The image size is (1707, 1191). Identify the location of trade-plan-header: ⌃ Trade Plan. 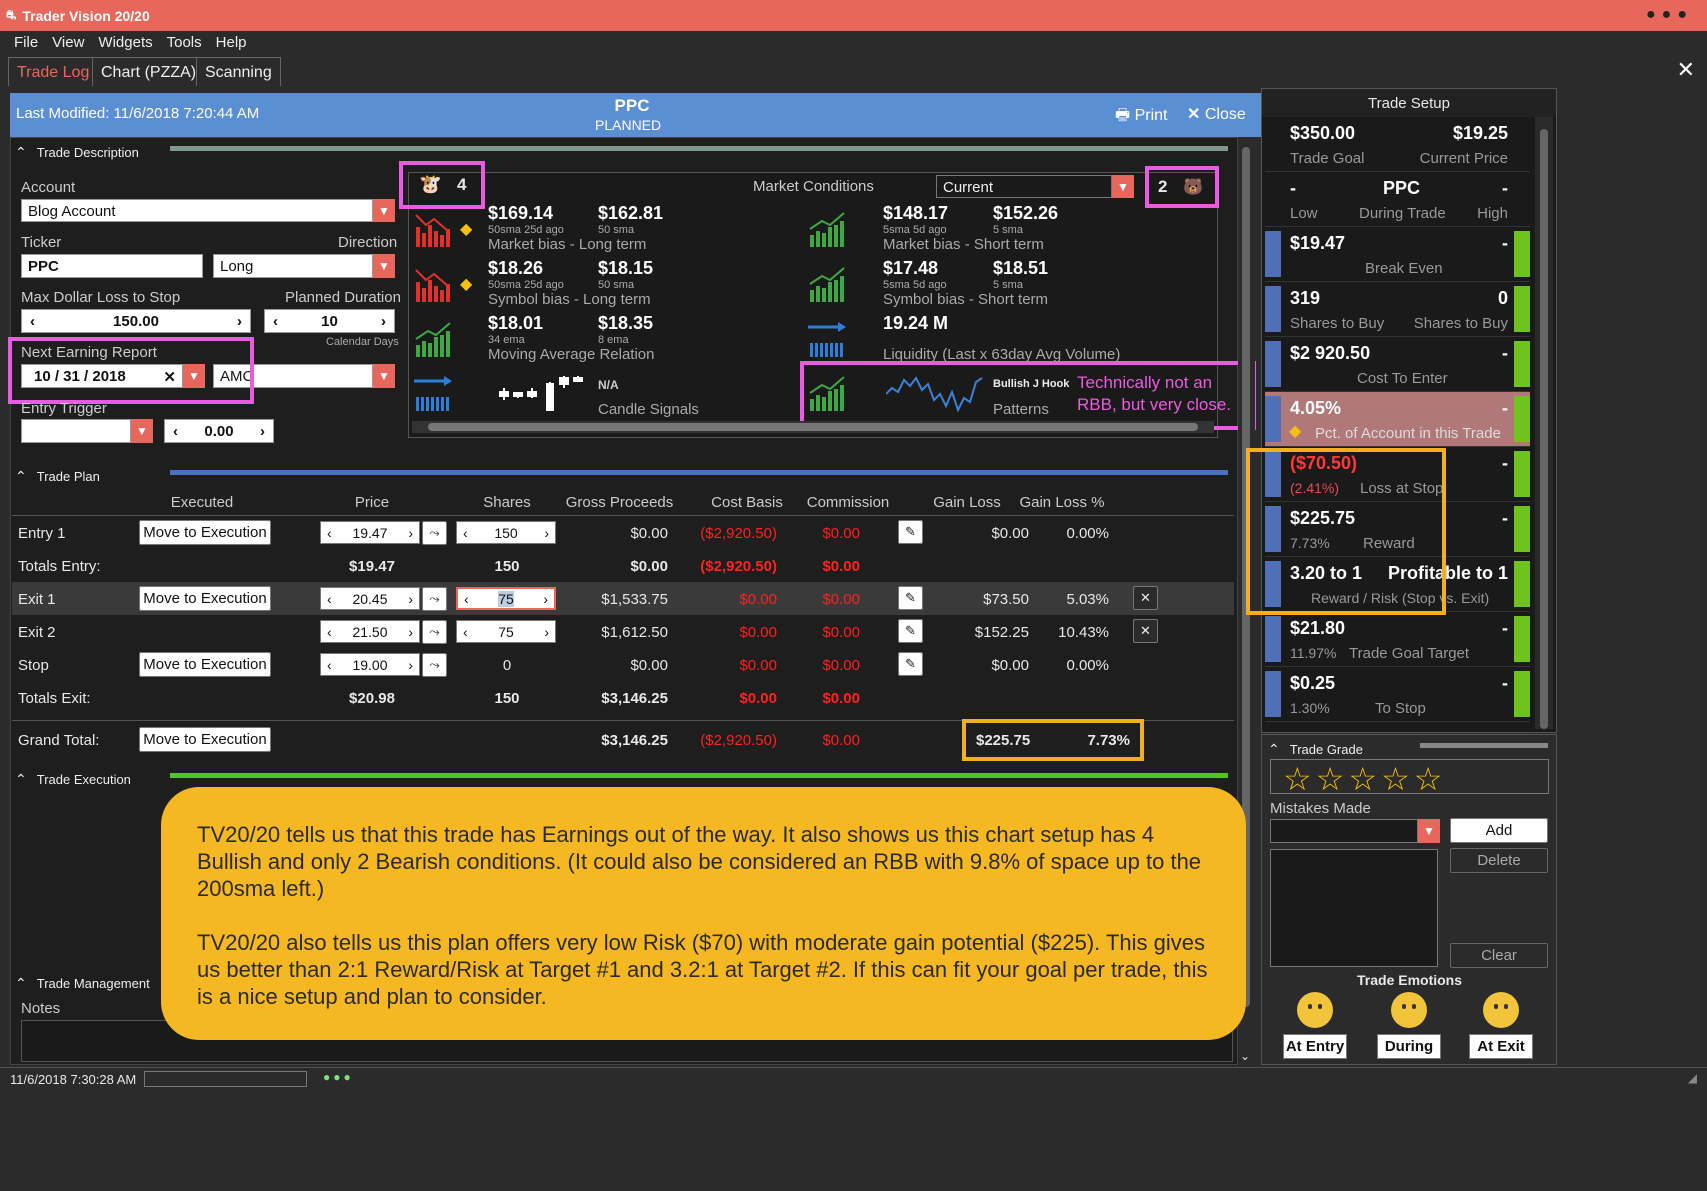
(57, 476).